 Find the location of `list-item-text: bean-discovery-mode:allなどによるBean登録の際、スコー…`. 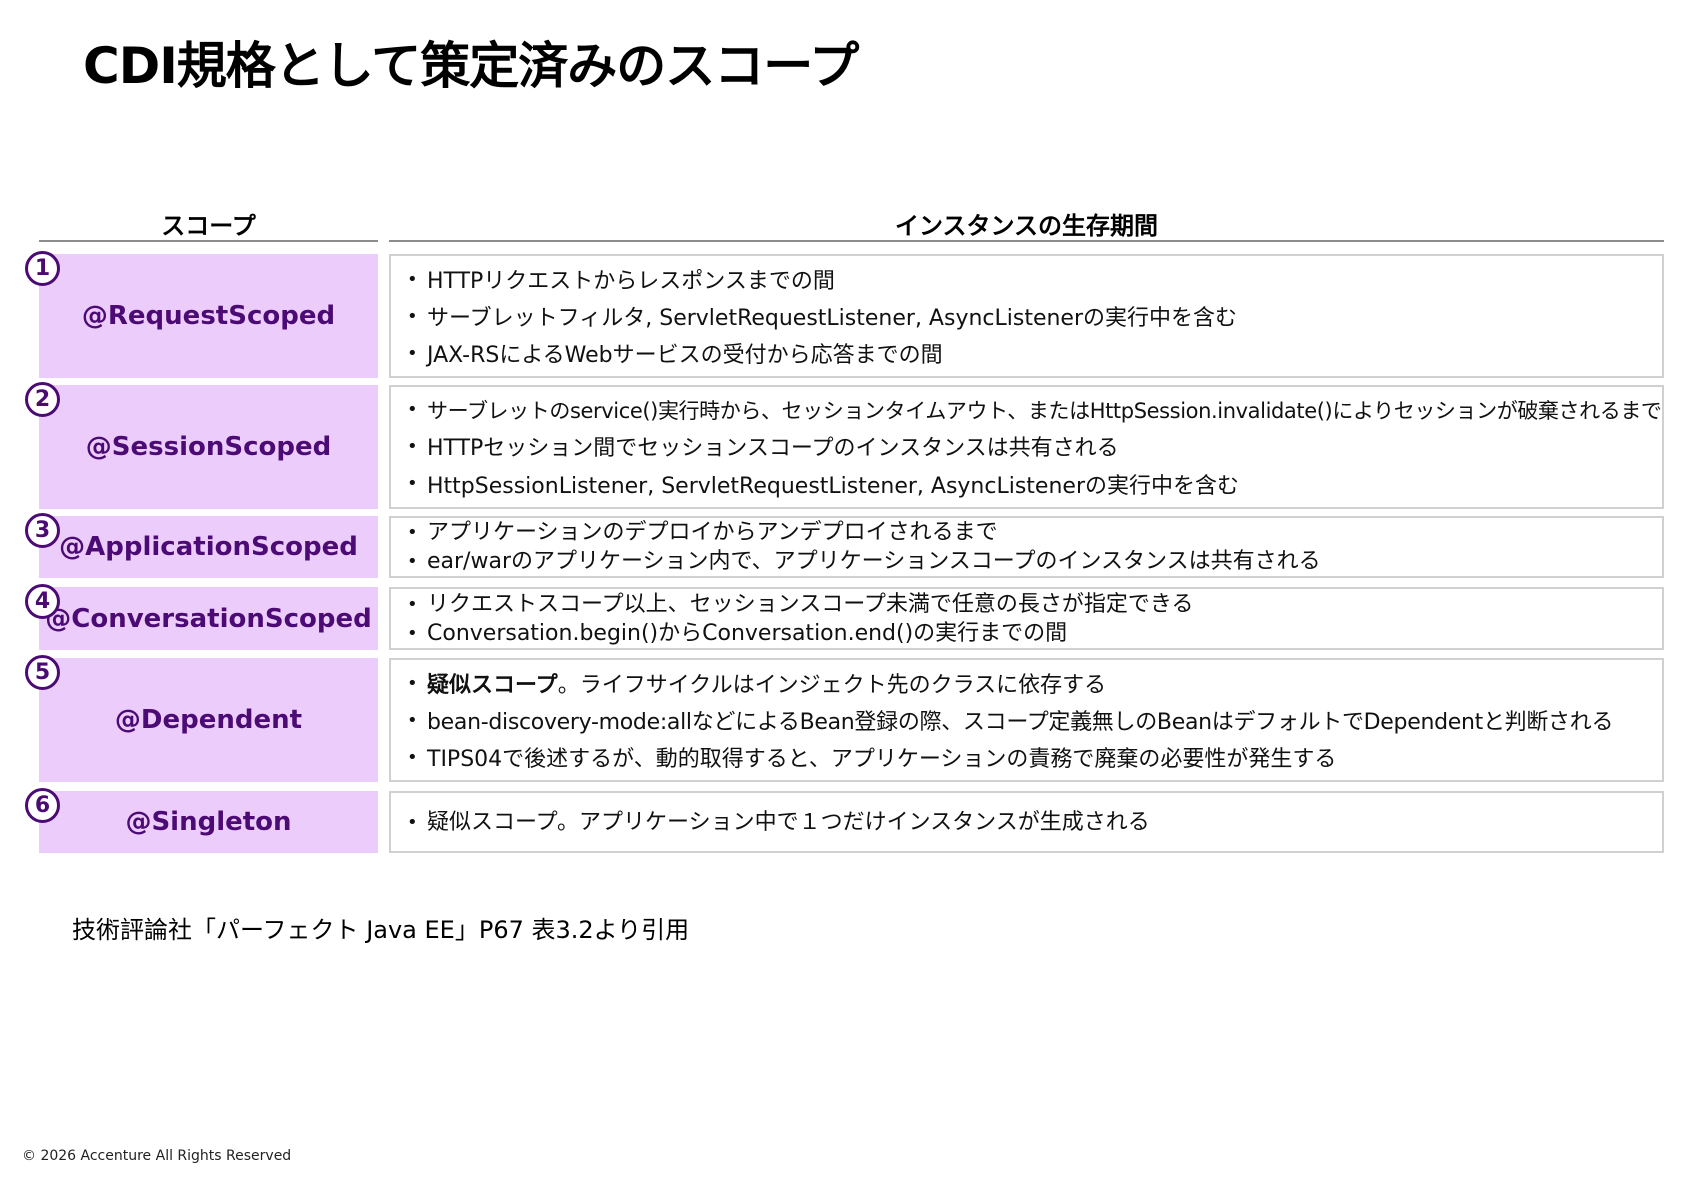

list-item-text: bean-discovery-mode:allなどによるBean登録の際、スコー… is located at coordinates (1020, 722).